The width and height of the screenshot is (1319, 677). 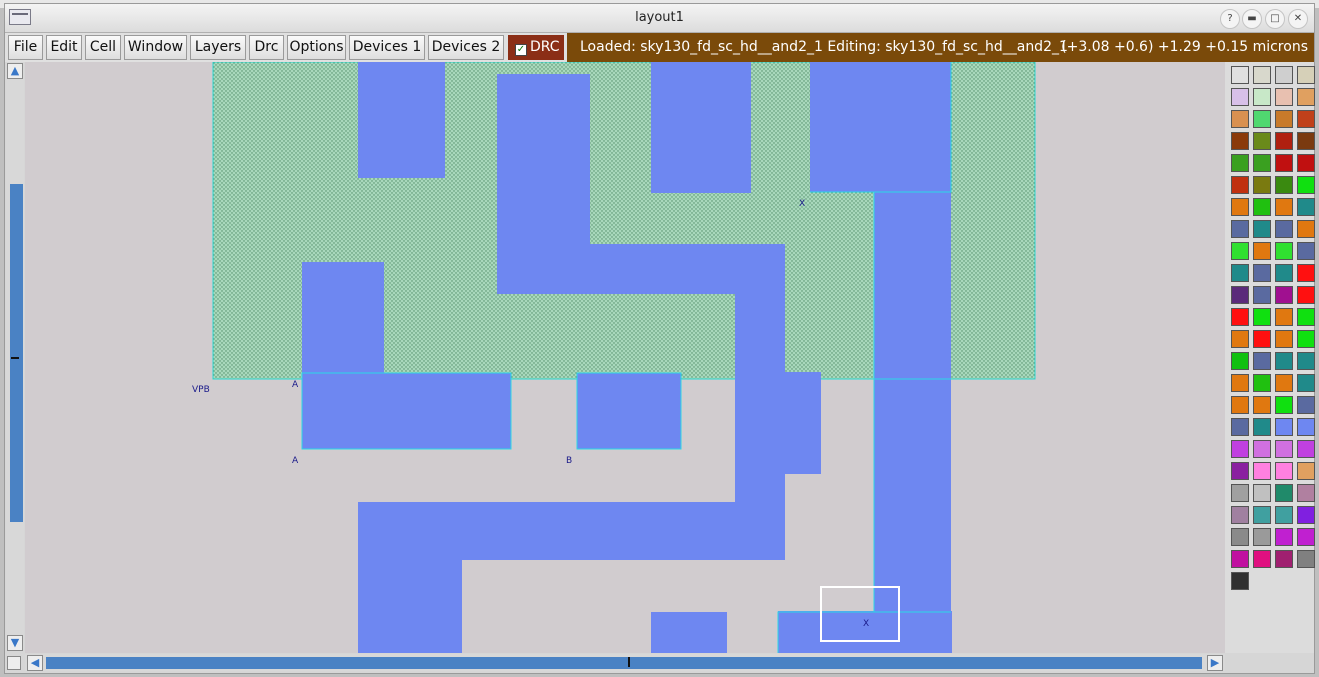 I want to click on title-bar: layout1 ? ▬ □ ✕, so click(x=659, y=18).